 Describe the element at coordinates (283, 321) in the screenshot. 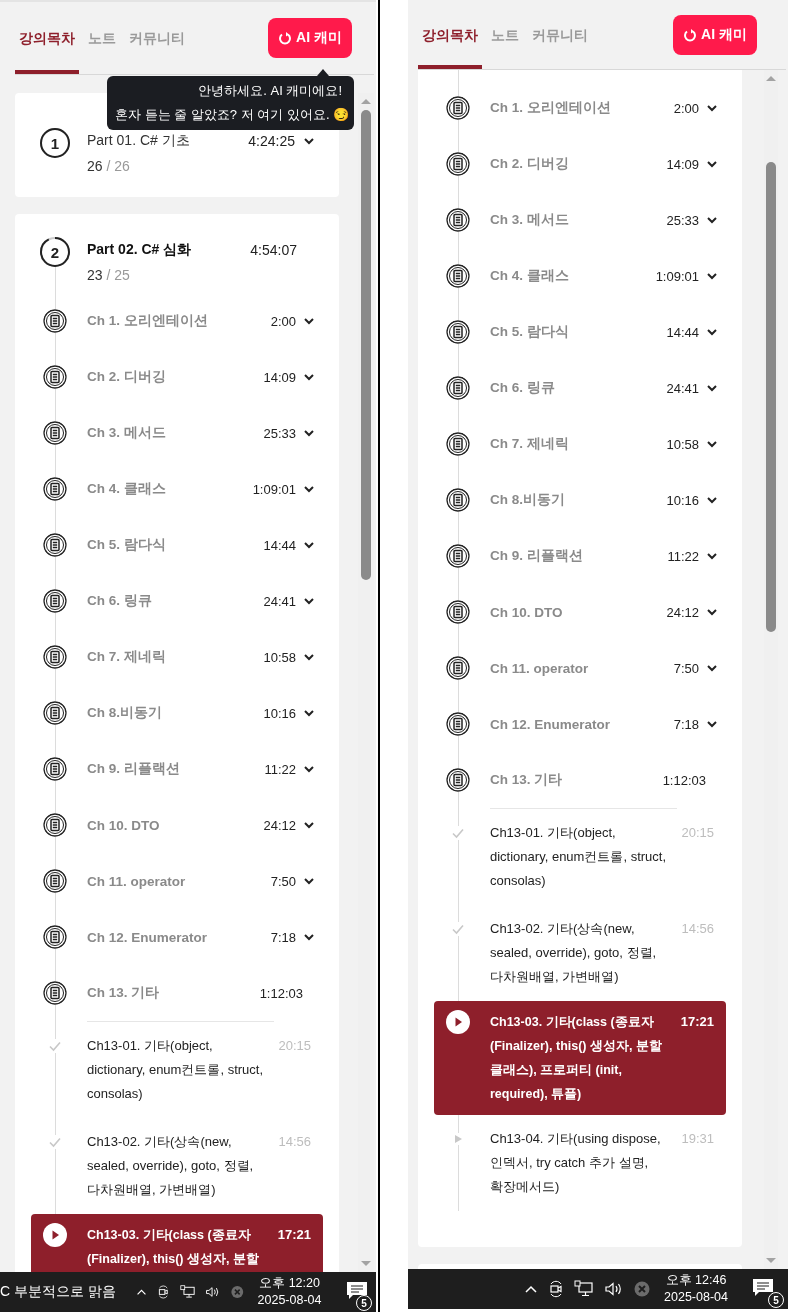

I see `duration: 2:00` at that location.